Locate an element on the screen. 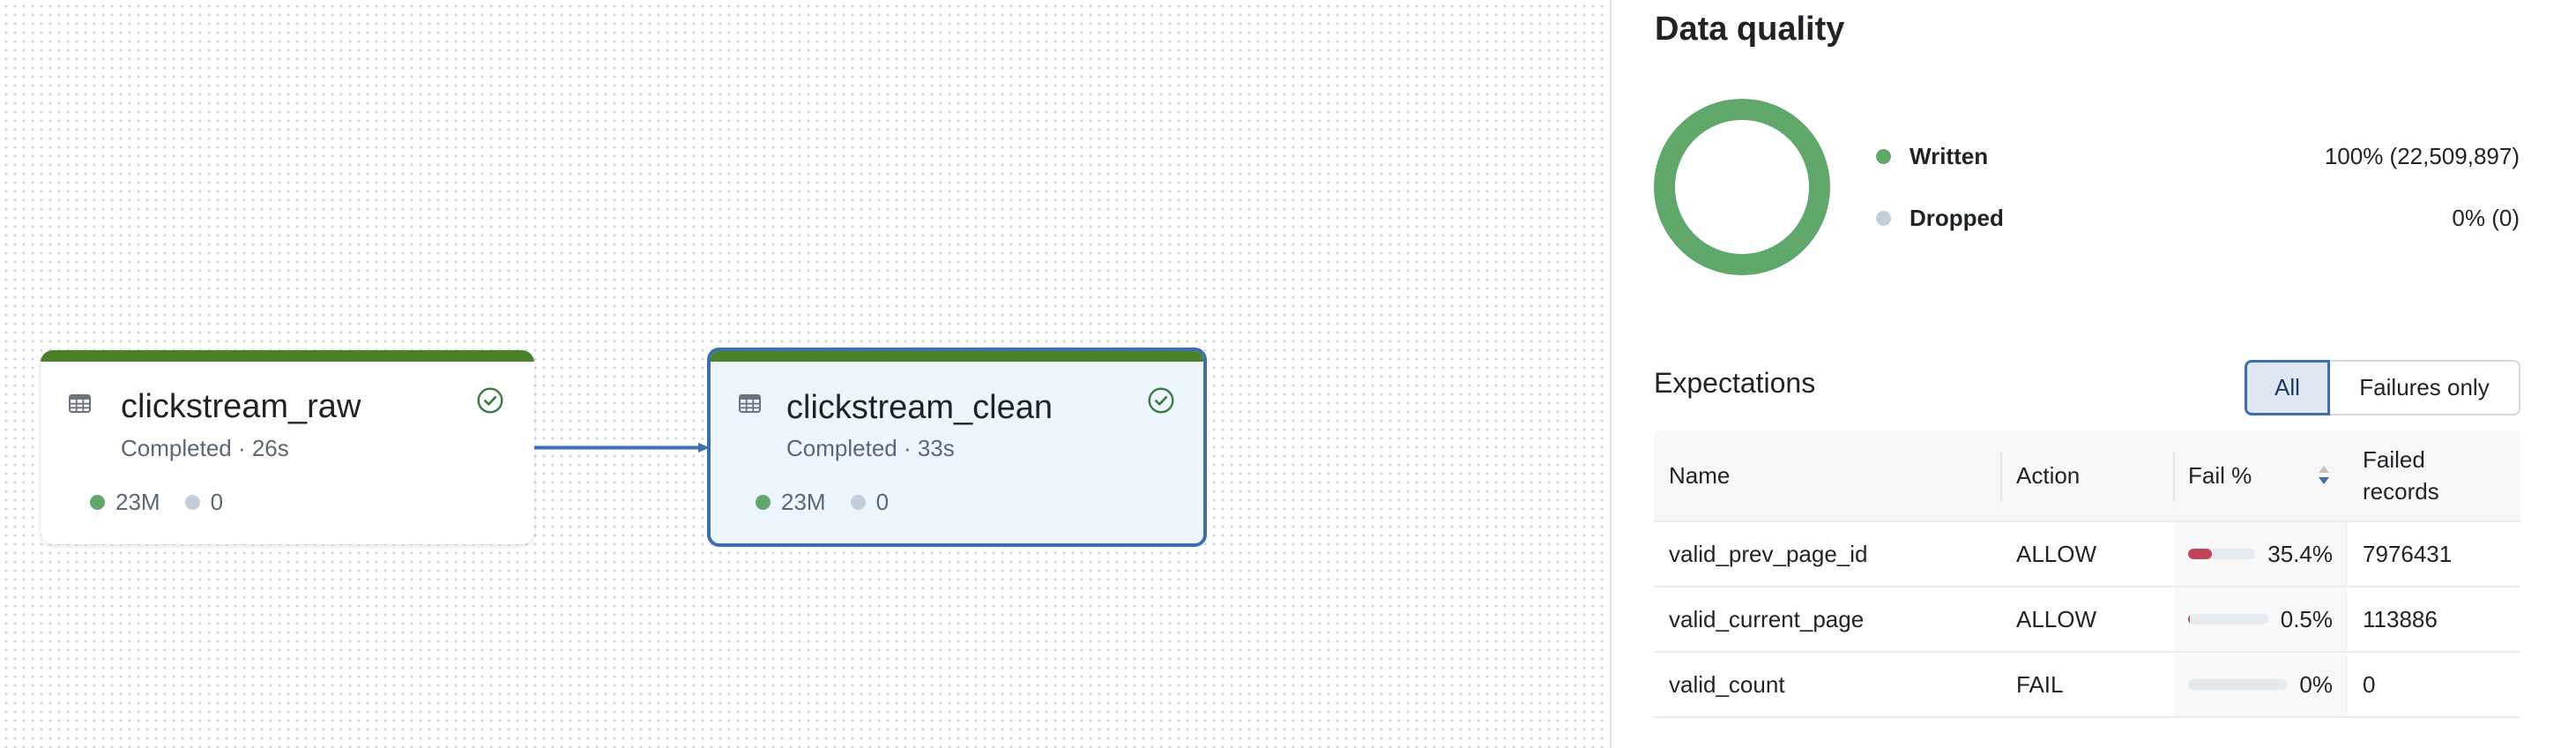 Image resolution: width=2576 pixels, height=748 pixels. legend-row-written: Written 100% (22,509,897) is located at coordinates (2198, 156).